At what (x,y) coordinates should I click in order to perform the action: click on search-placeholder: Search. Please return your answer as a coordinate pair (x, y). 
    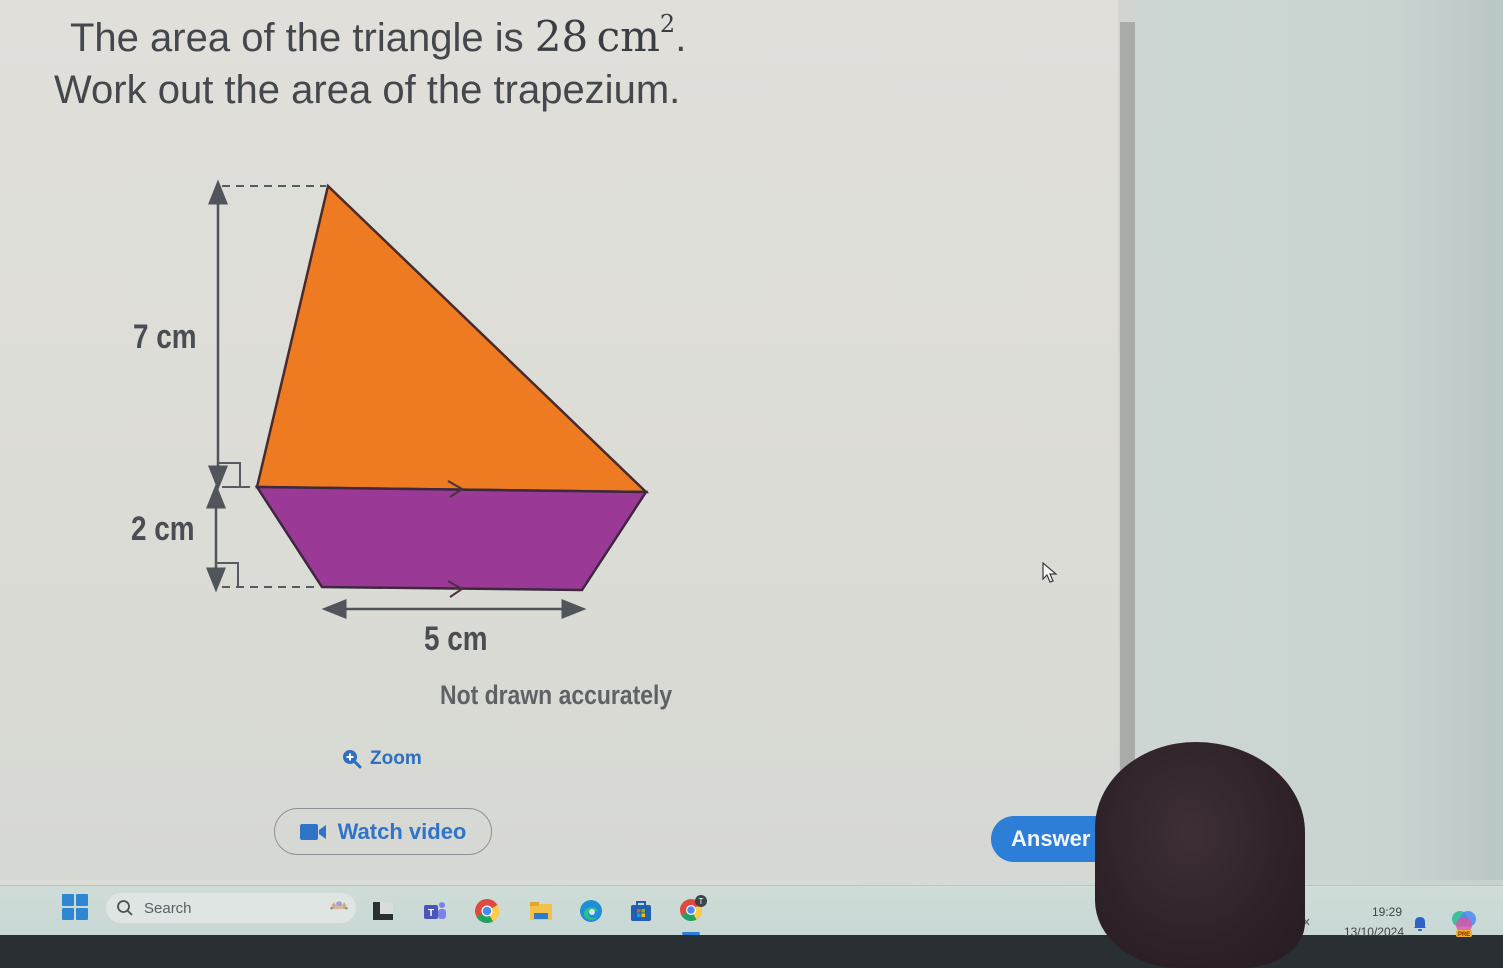
    Looking at the image, I should click on (168, 908).